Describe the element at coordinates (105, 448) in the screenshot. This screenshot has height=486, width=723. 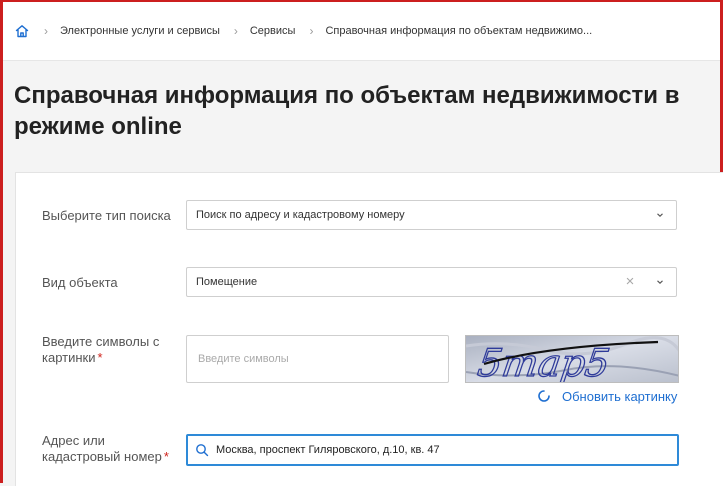
I see `address-label: Адрес или кадастровый номер *` at that location.